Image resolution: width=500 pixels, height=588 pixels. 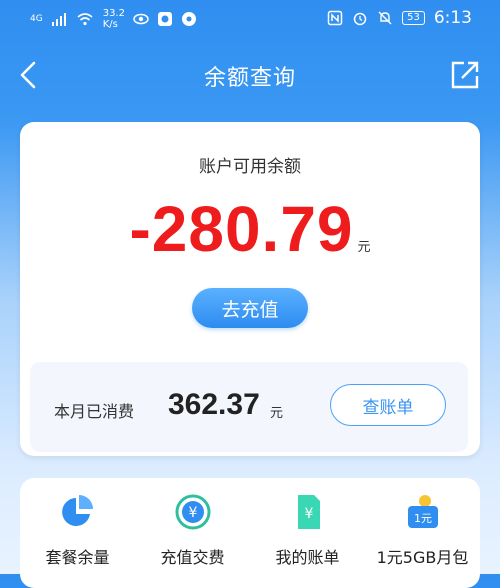 I want to click on month-spend-unit: 元, so click(x=277, y=413).